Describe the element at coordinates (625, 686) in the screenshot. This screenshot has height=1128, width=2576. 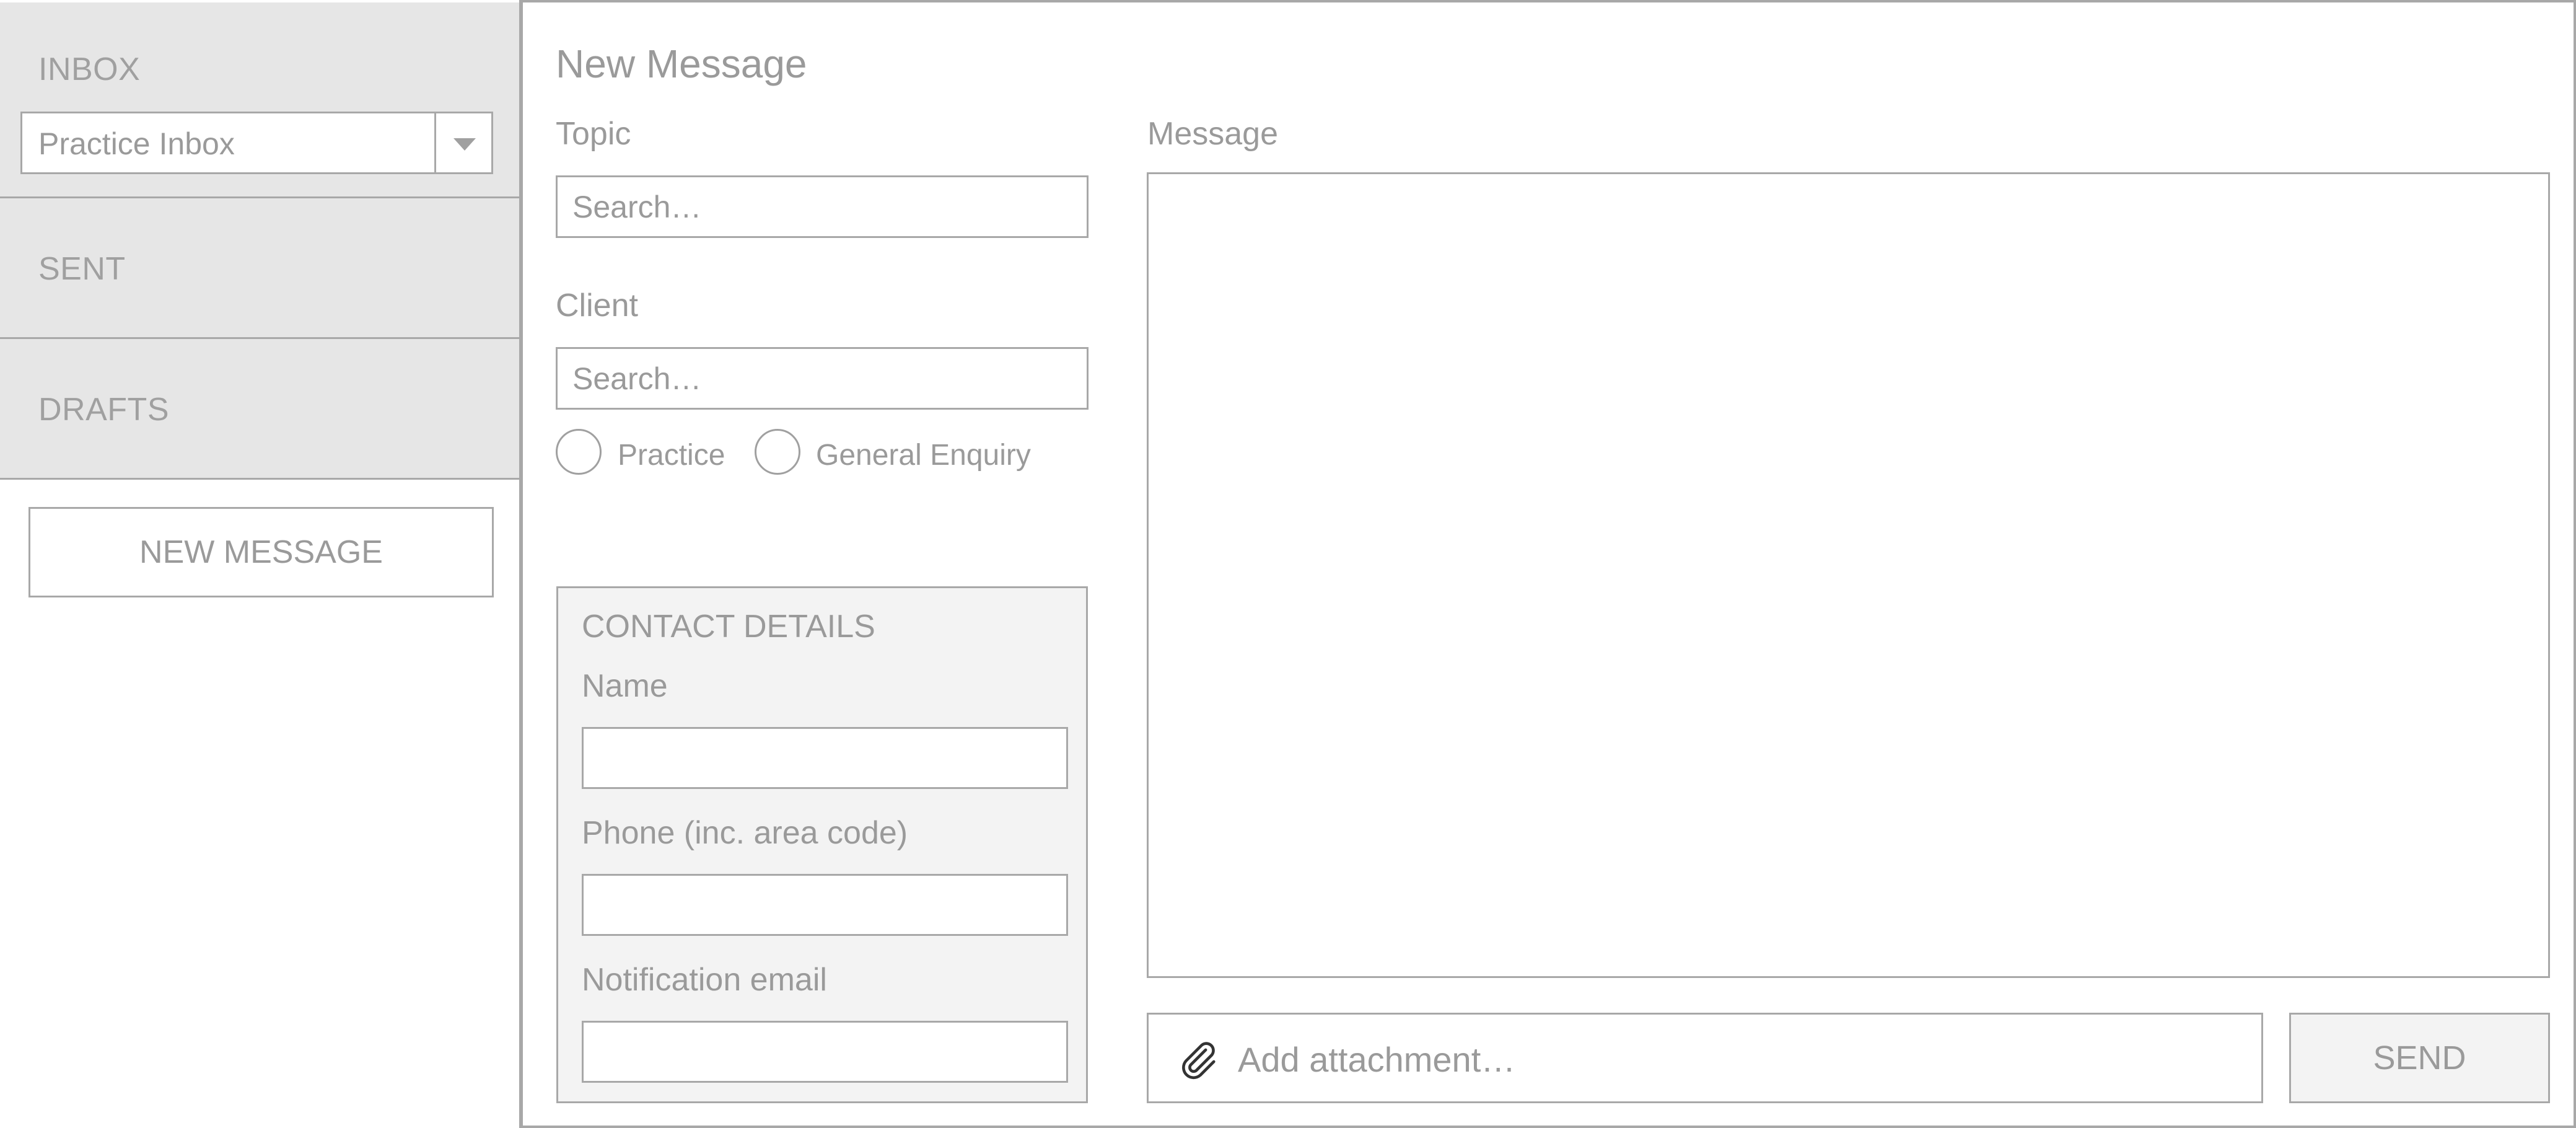
I see `name-label: Name` at that location.